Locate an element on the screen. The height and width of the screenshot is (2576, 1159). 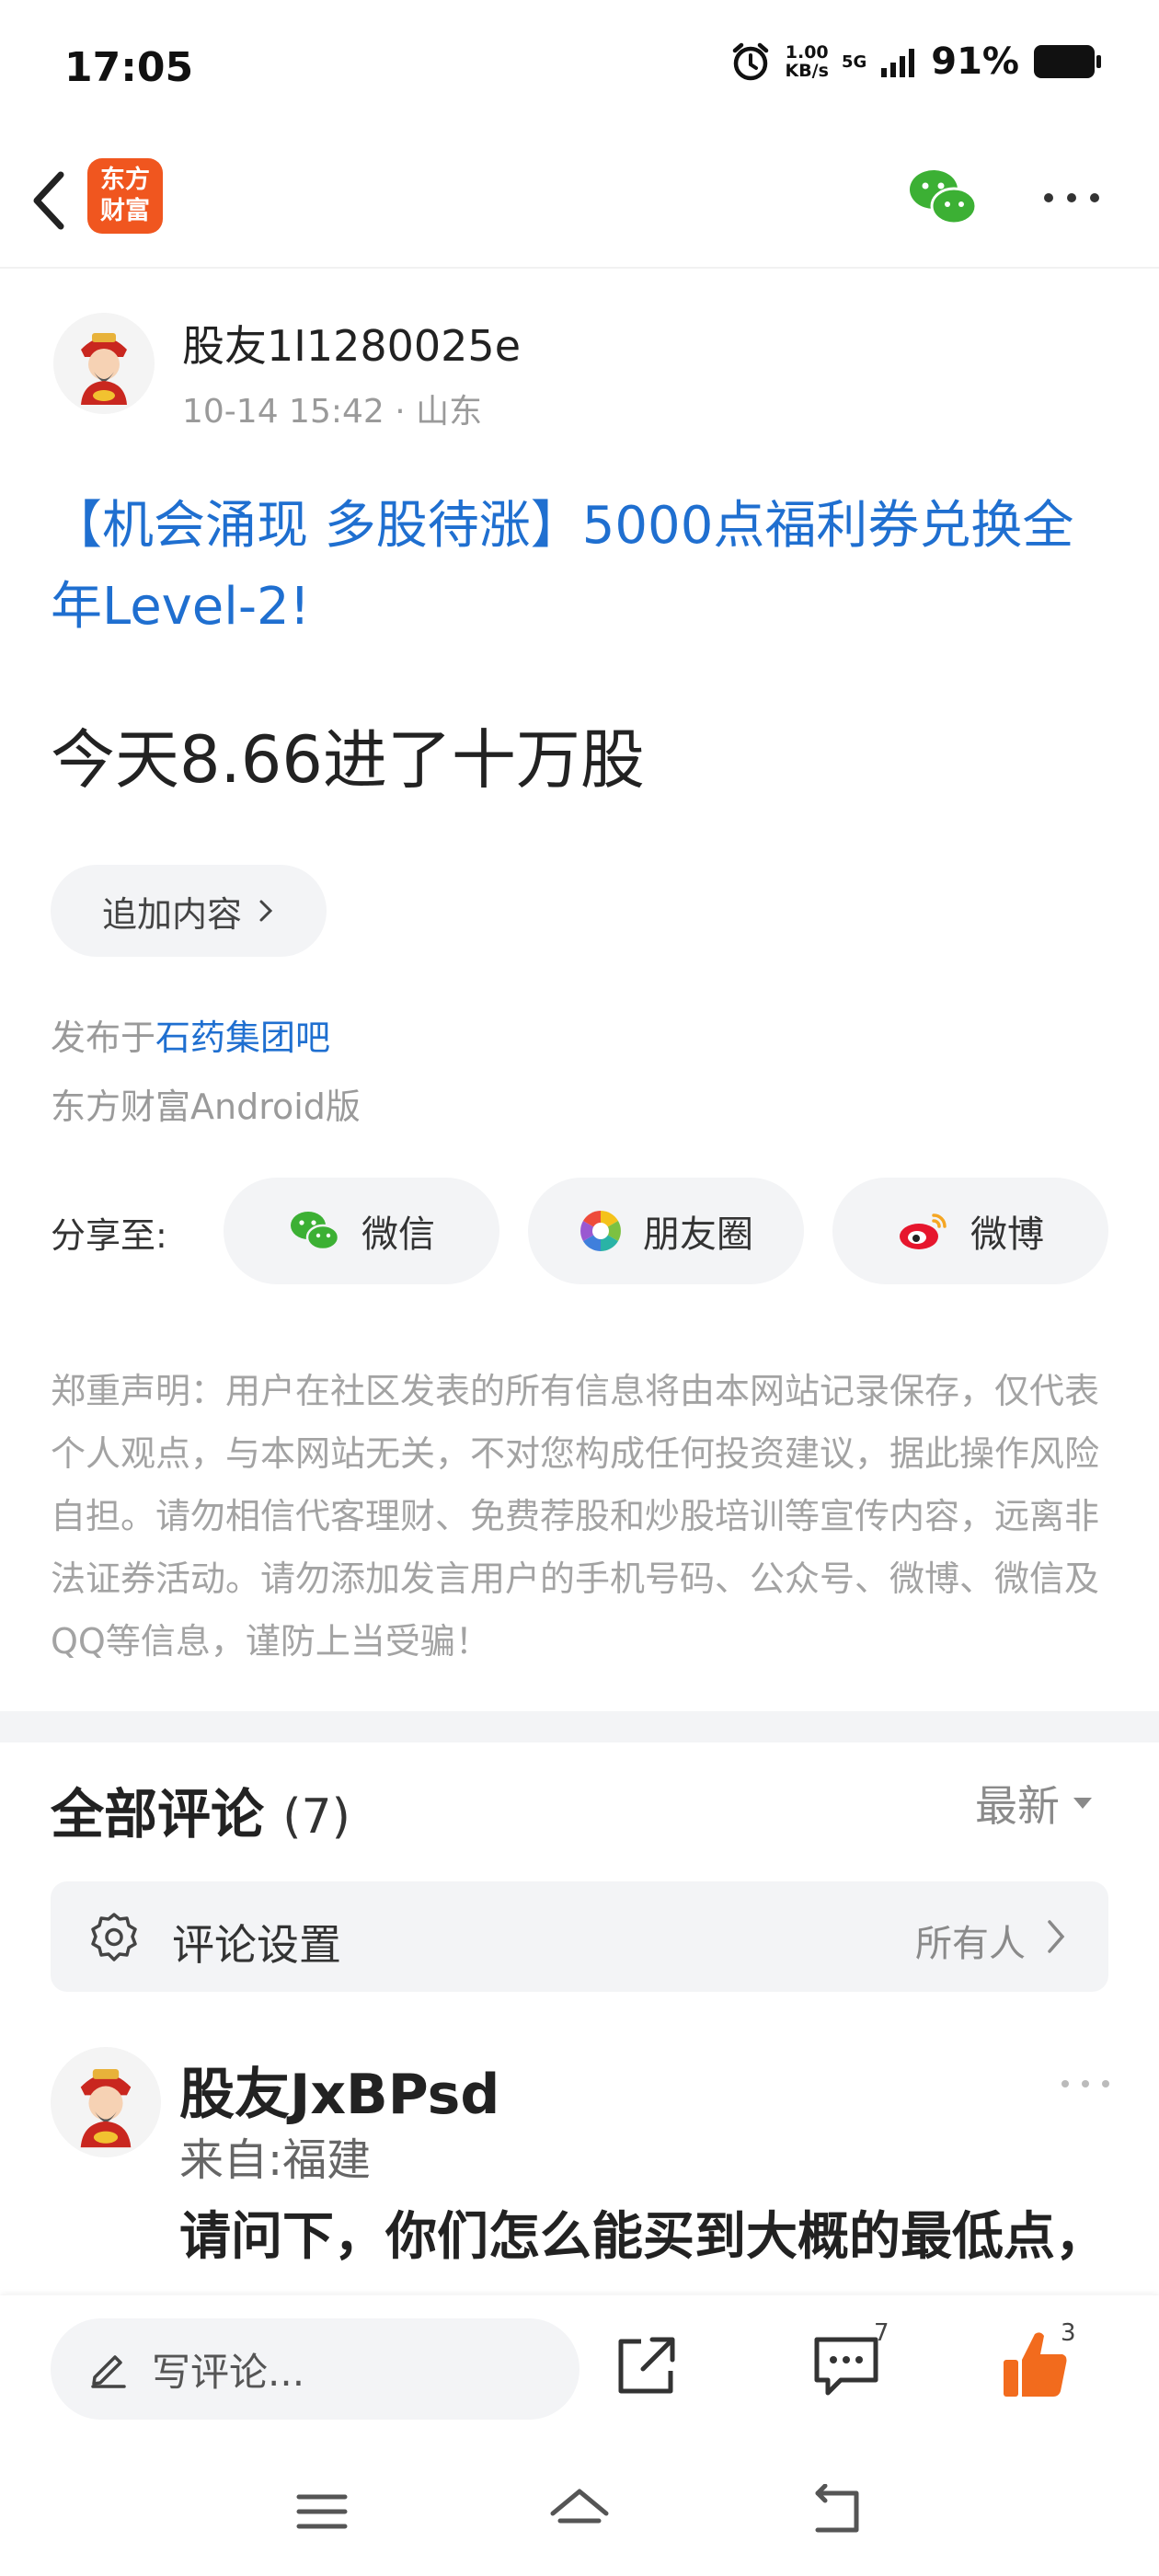
net-speed: 1.00 KB/s is located at coordinates (806, 61).